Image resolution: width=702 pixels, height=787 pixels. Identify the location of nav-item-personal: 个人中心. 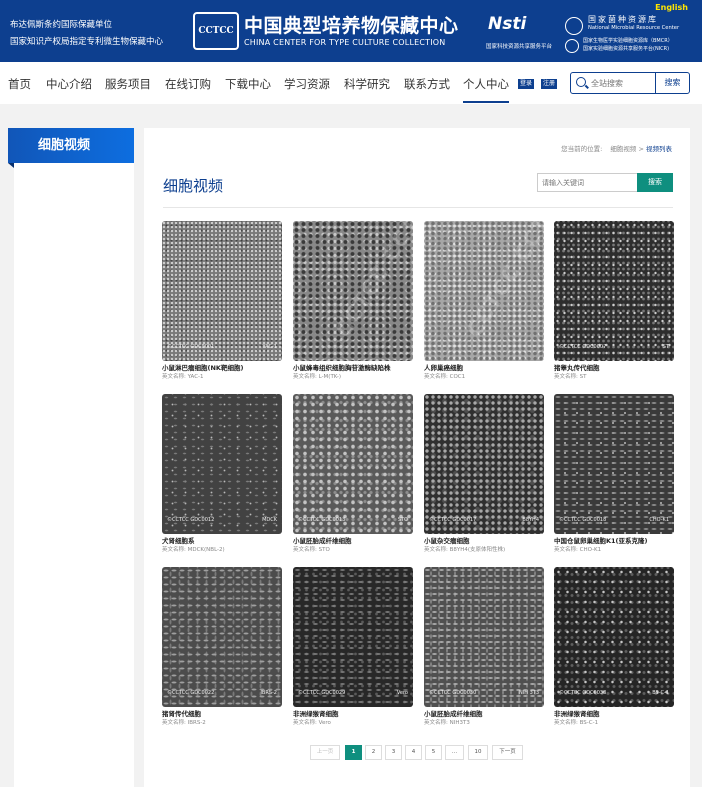
(486, 89).